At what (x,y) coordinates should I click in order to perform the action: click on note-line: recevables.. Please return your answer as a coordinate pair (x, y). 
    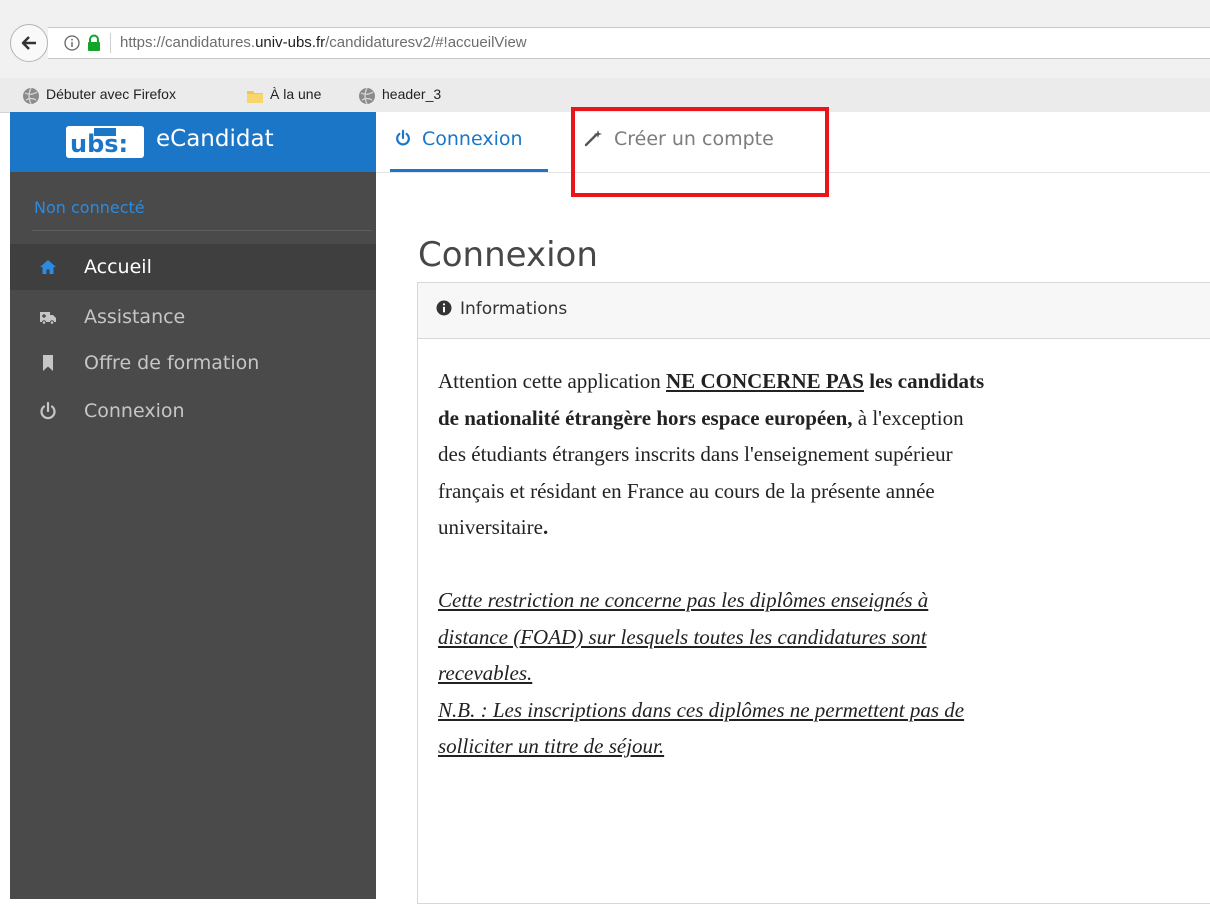
    Looking at the image, I should click on (824, 673).